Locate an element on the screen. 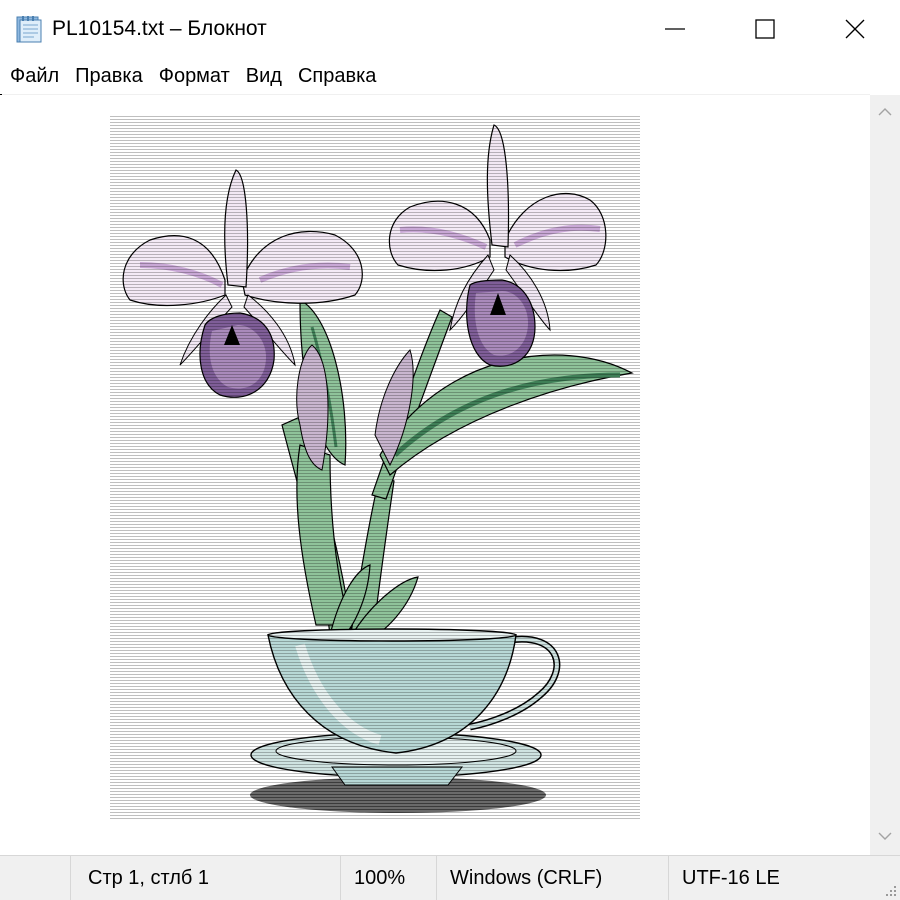 The width and height of the screenshot is (900, 900). chevron-up-icon is located at coordinates (885, 113).